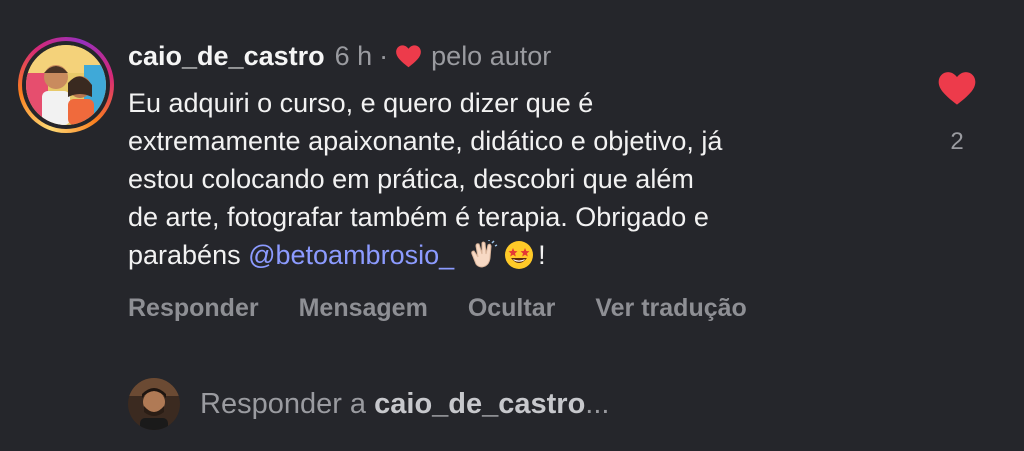 This screenshot has height=451, width=1024. I want to click on liked-by-author-label: pelo autor, so click(491, 55).